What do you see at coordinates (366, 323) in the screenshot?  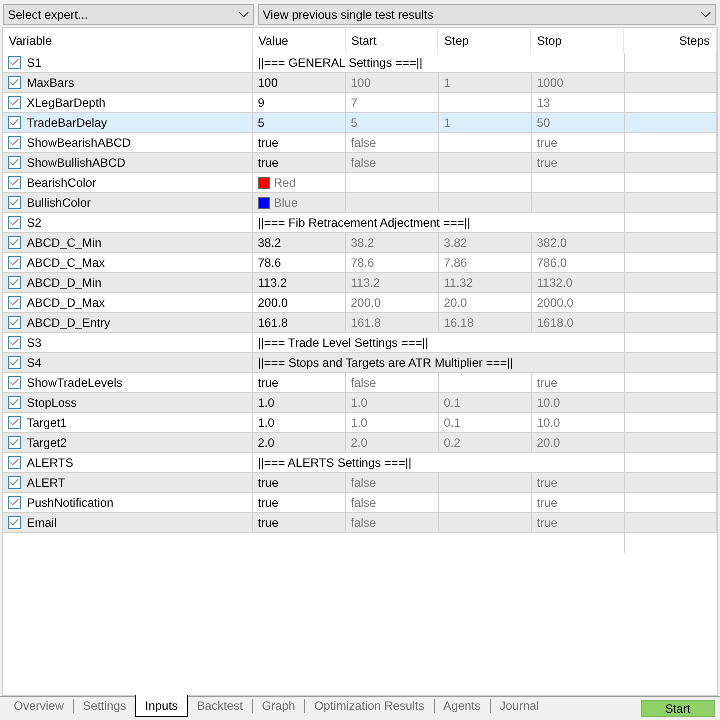 I see `start-cell-text: 161.8` at bounding box center [366, 323].